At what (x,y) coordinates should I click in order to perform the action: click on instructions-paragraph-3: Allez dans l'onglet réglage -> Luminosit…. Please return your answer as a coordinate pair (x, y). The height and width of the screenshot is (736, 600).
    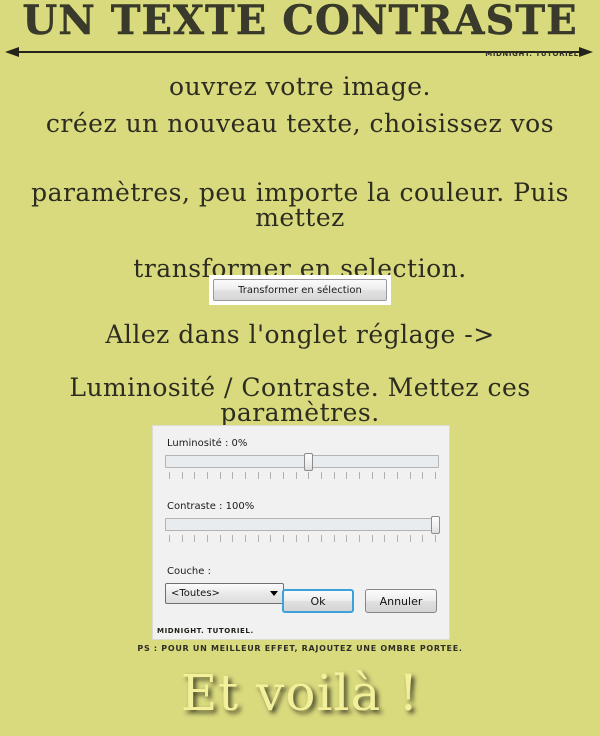
    Looking at the image, I should click on (300, 373).